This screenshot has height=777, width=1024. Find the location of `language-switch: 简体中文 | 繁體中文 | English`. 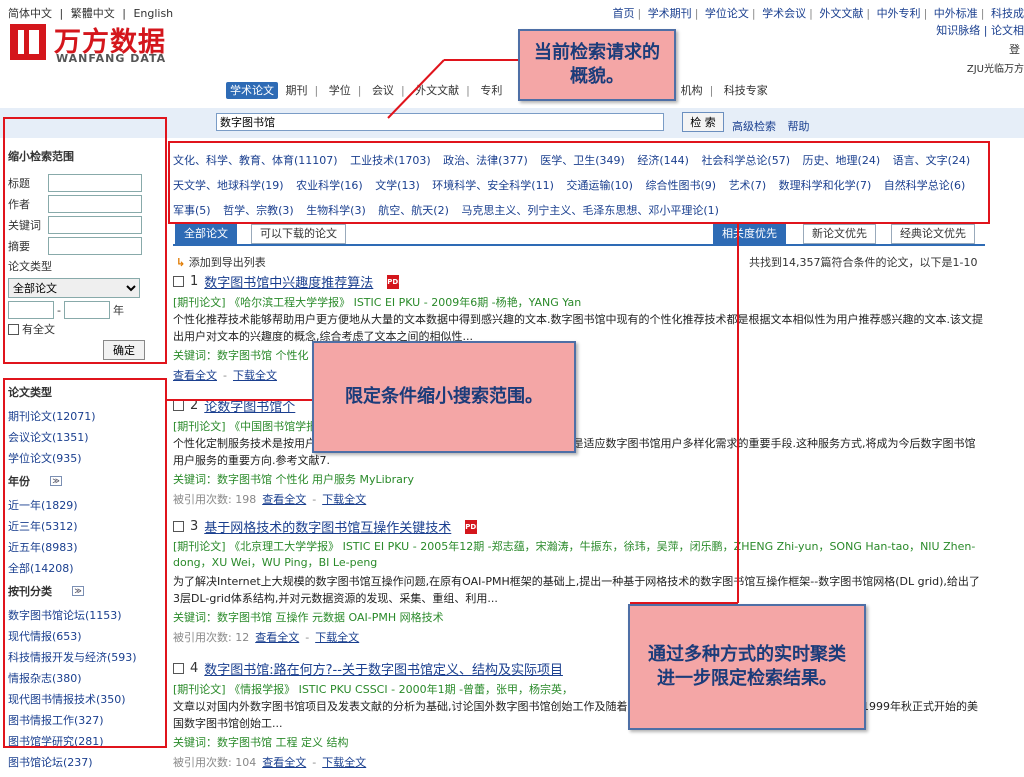

language-switch: 简体中文 | 繁體中文 | English is located at coordinates (92, 13).